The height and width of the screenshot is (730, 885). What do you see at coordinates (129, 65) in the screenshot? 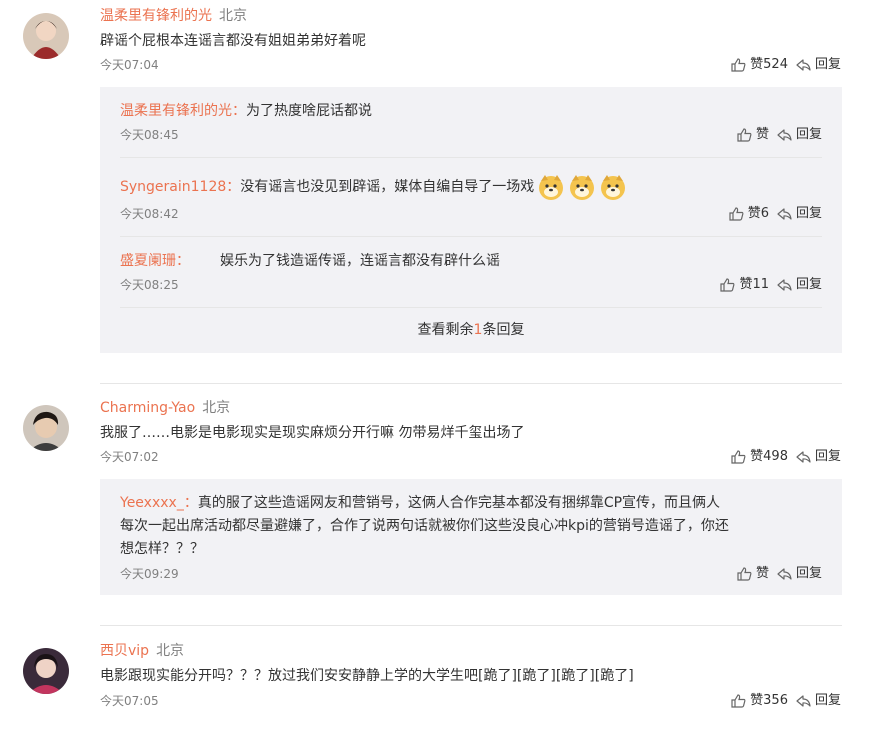
I see `comment-time: 今天07:04` at bounding box center [129, 65].